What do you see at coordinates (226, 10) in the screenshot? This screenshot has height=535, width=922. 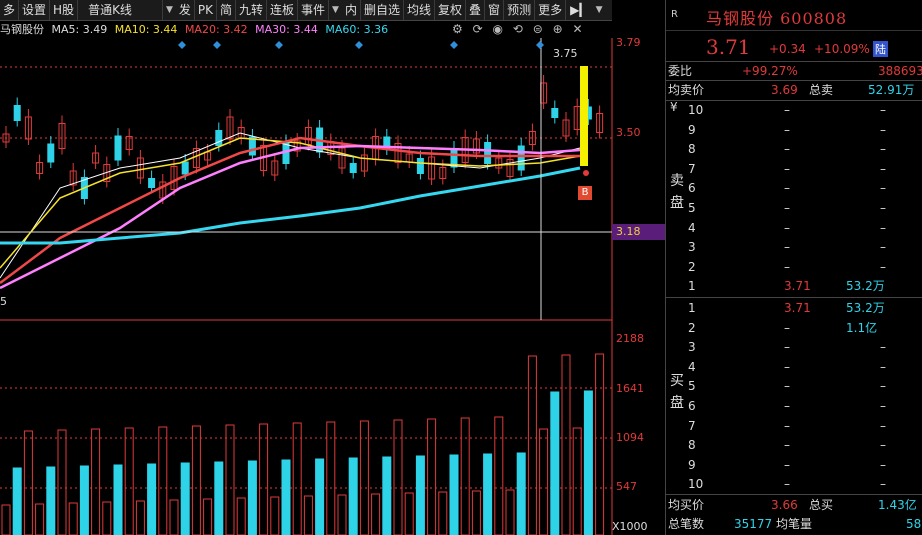 I see `toolbar-item-simple: 简` at bounding box center [226, 10].